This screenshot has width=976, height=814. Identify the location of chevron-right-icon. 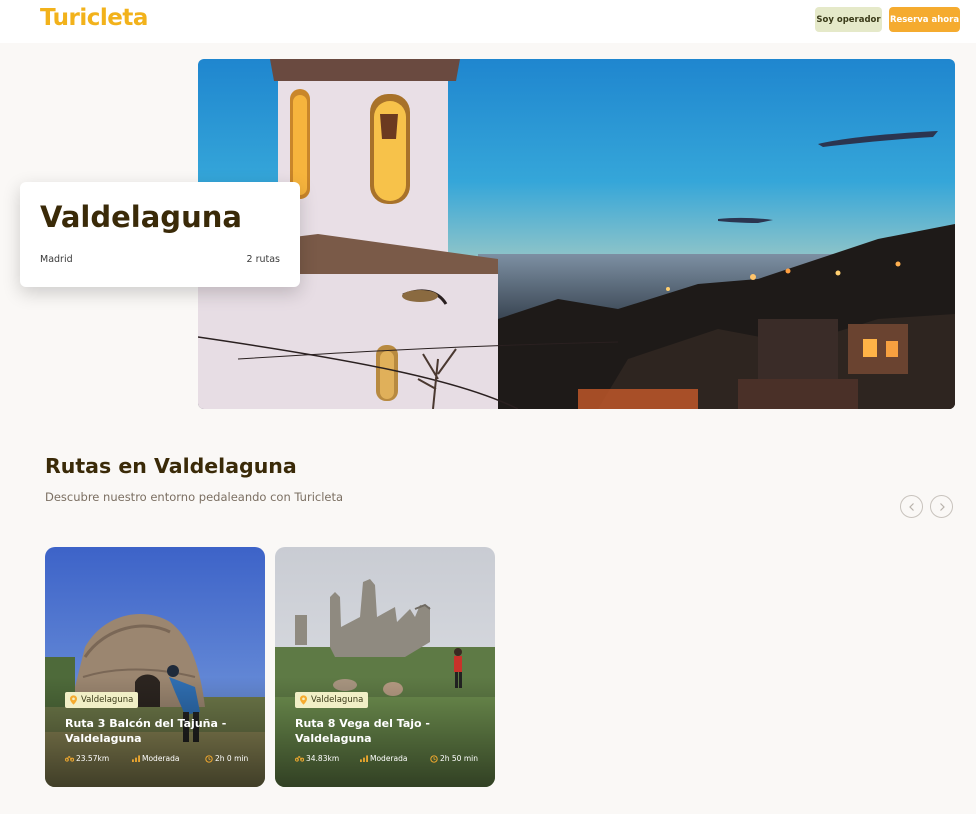
(942, 506).